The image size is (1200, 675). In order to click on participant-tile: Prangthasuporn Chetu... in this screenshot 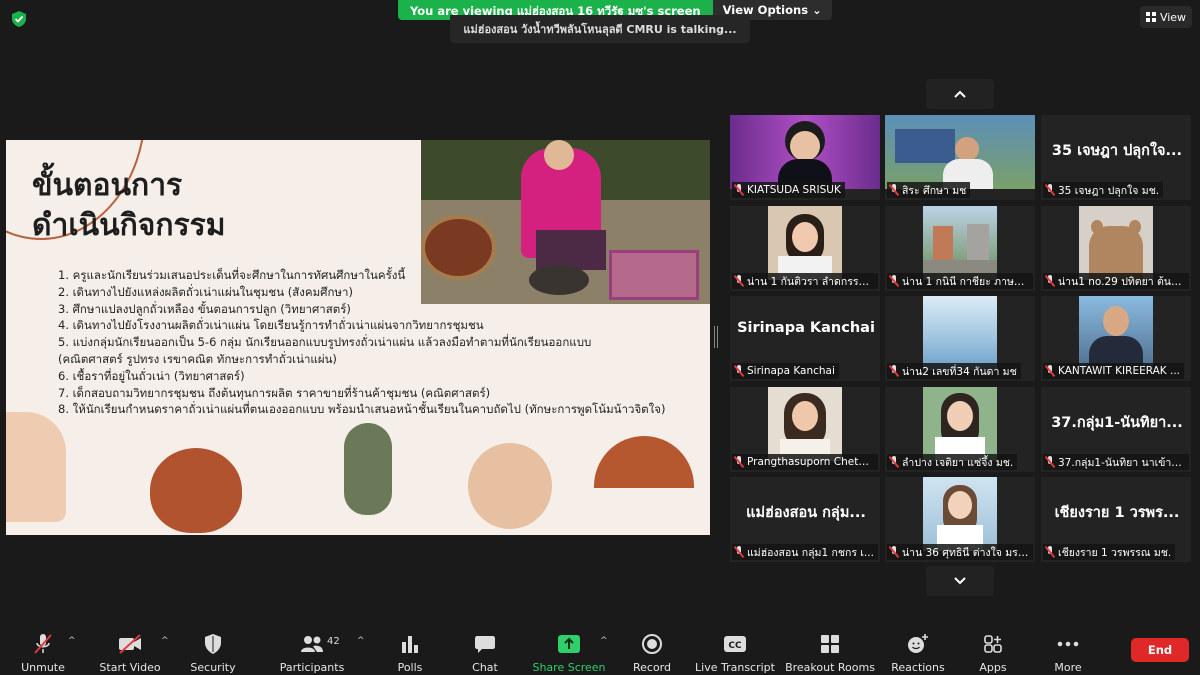, I will do `click(805, 429)`.